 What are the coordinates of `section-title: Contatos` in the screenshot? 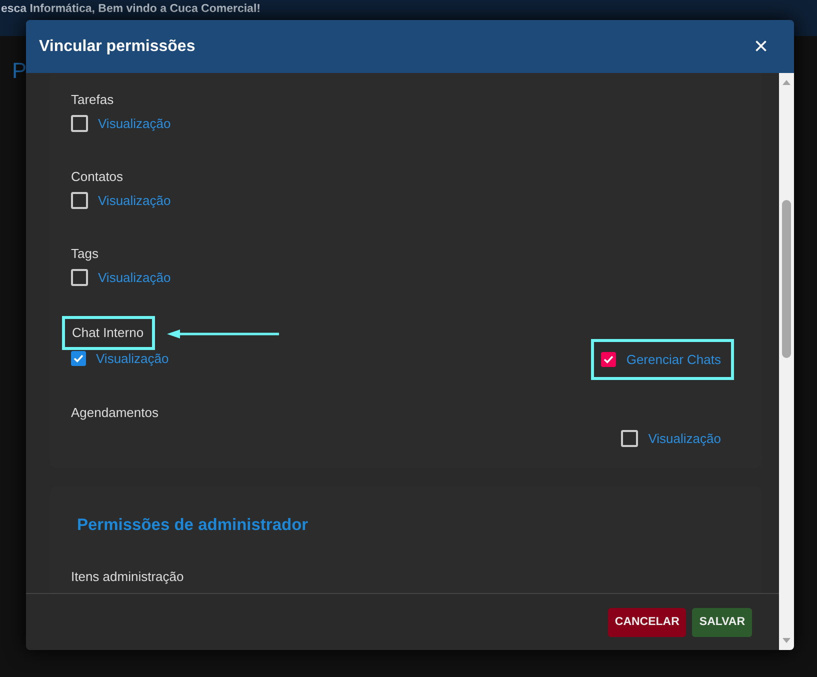 It's located at (97, 177).